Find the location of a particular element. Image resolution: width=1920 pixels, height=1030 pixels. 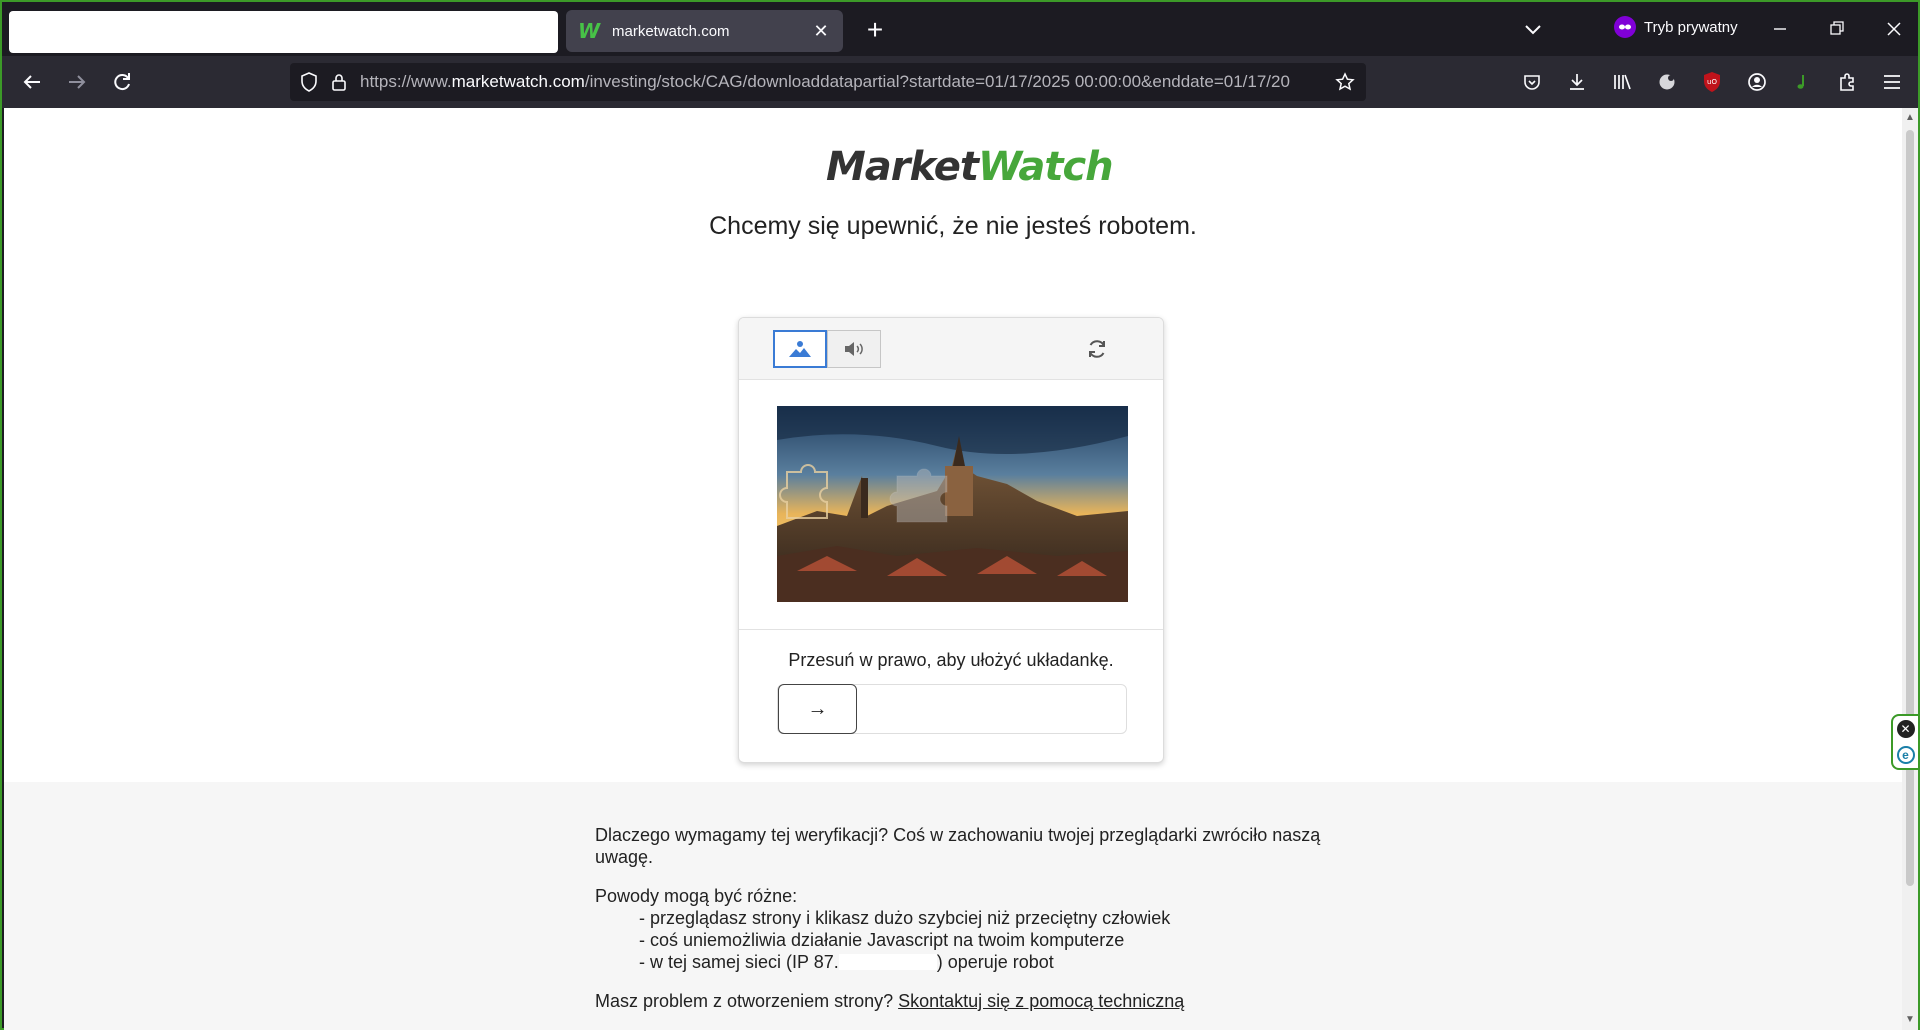

arrow-right-icon is located at coordinates (77, 82).